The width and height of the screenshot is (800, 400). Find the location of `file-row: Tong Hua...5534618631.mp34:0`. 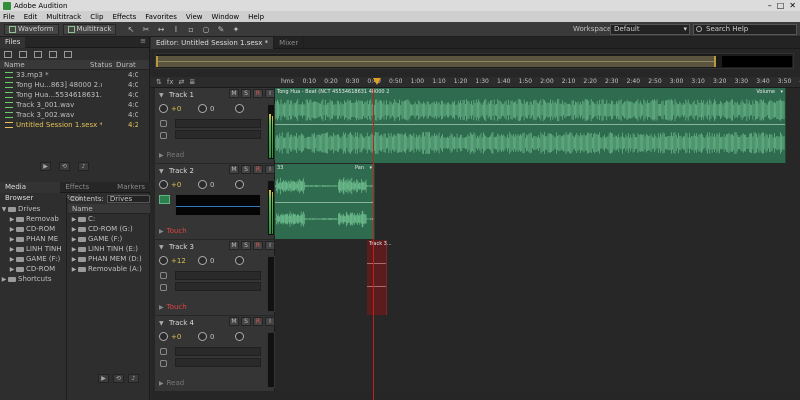

file-row: Tong Hua...5534618631.mp34:0 is located at coordinates (74, 95).